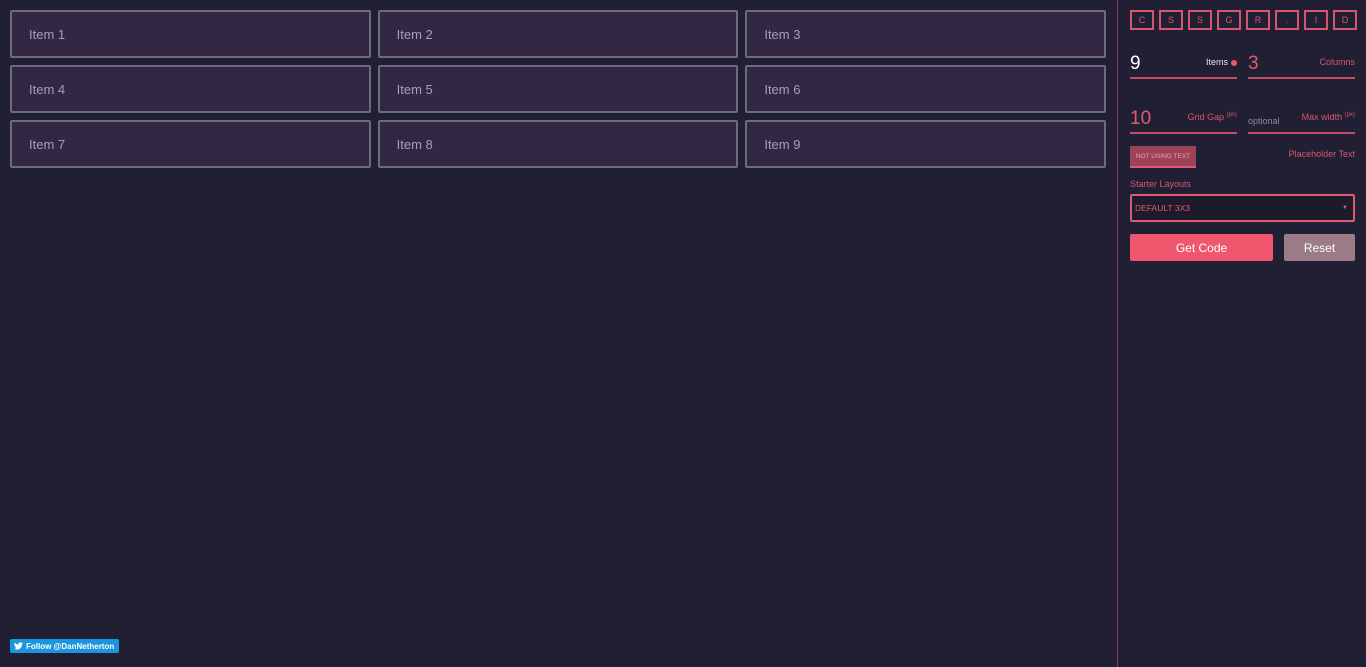  Describe the element at coordinates (1229, 20) in the screenshot. I see `logo-letter: G` at that location.